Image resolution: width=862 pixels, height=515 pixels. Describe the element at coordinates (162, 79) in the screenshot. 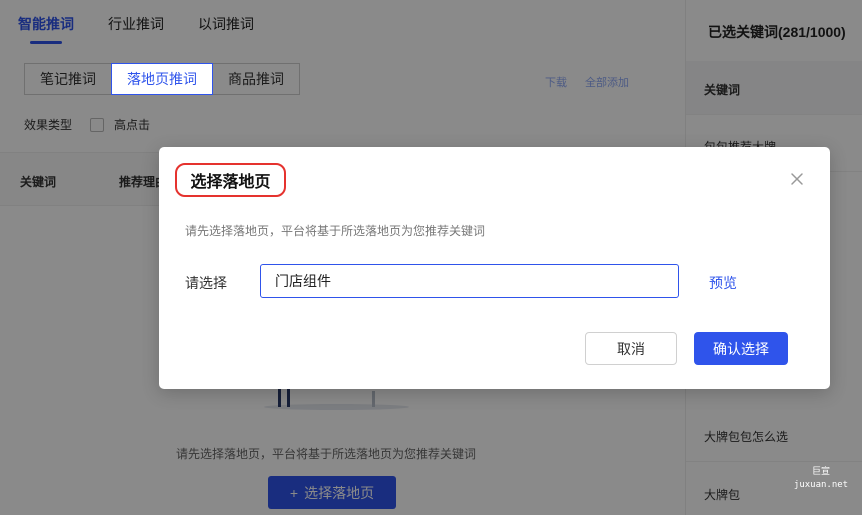

I see `segment-landing-page: 落地页推词` at that location.